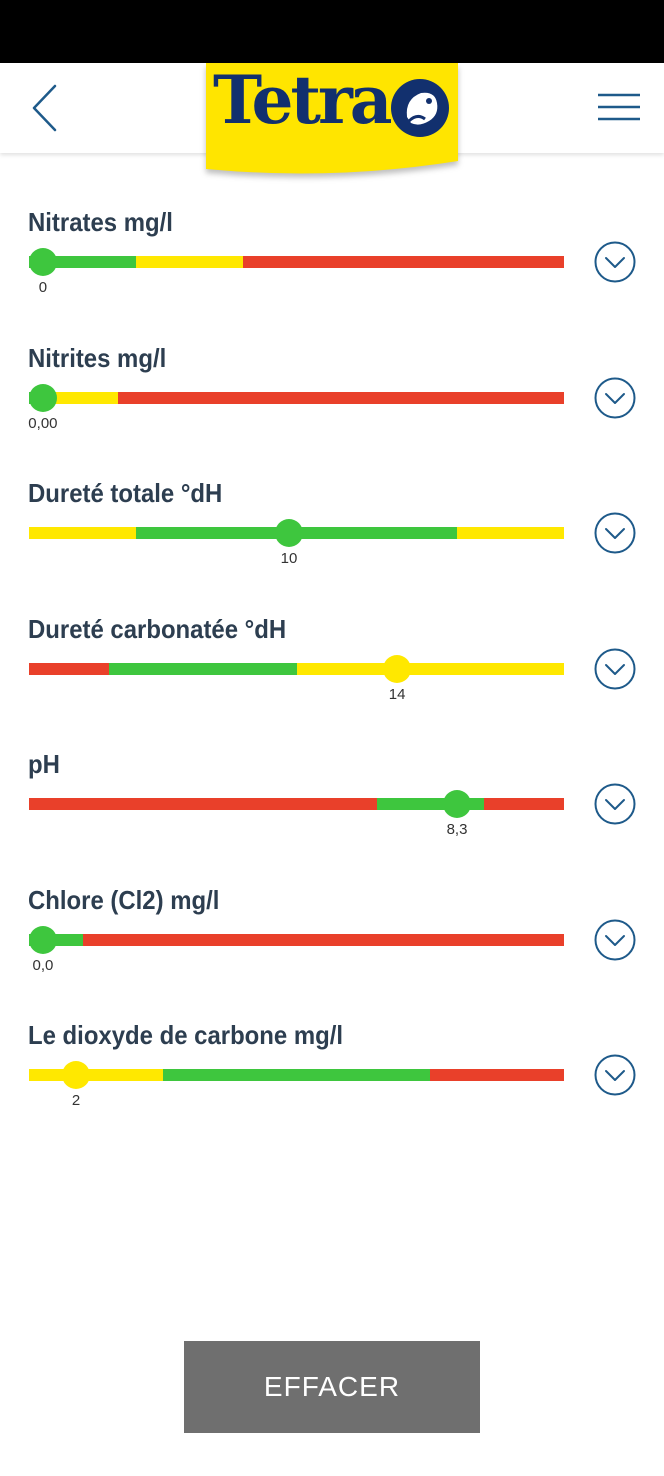  I want to click on param-row-durete-carbonatee: Dureté carbonatée °dH 14, so click(332, 670).